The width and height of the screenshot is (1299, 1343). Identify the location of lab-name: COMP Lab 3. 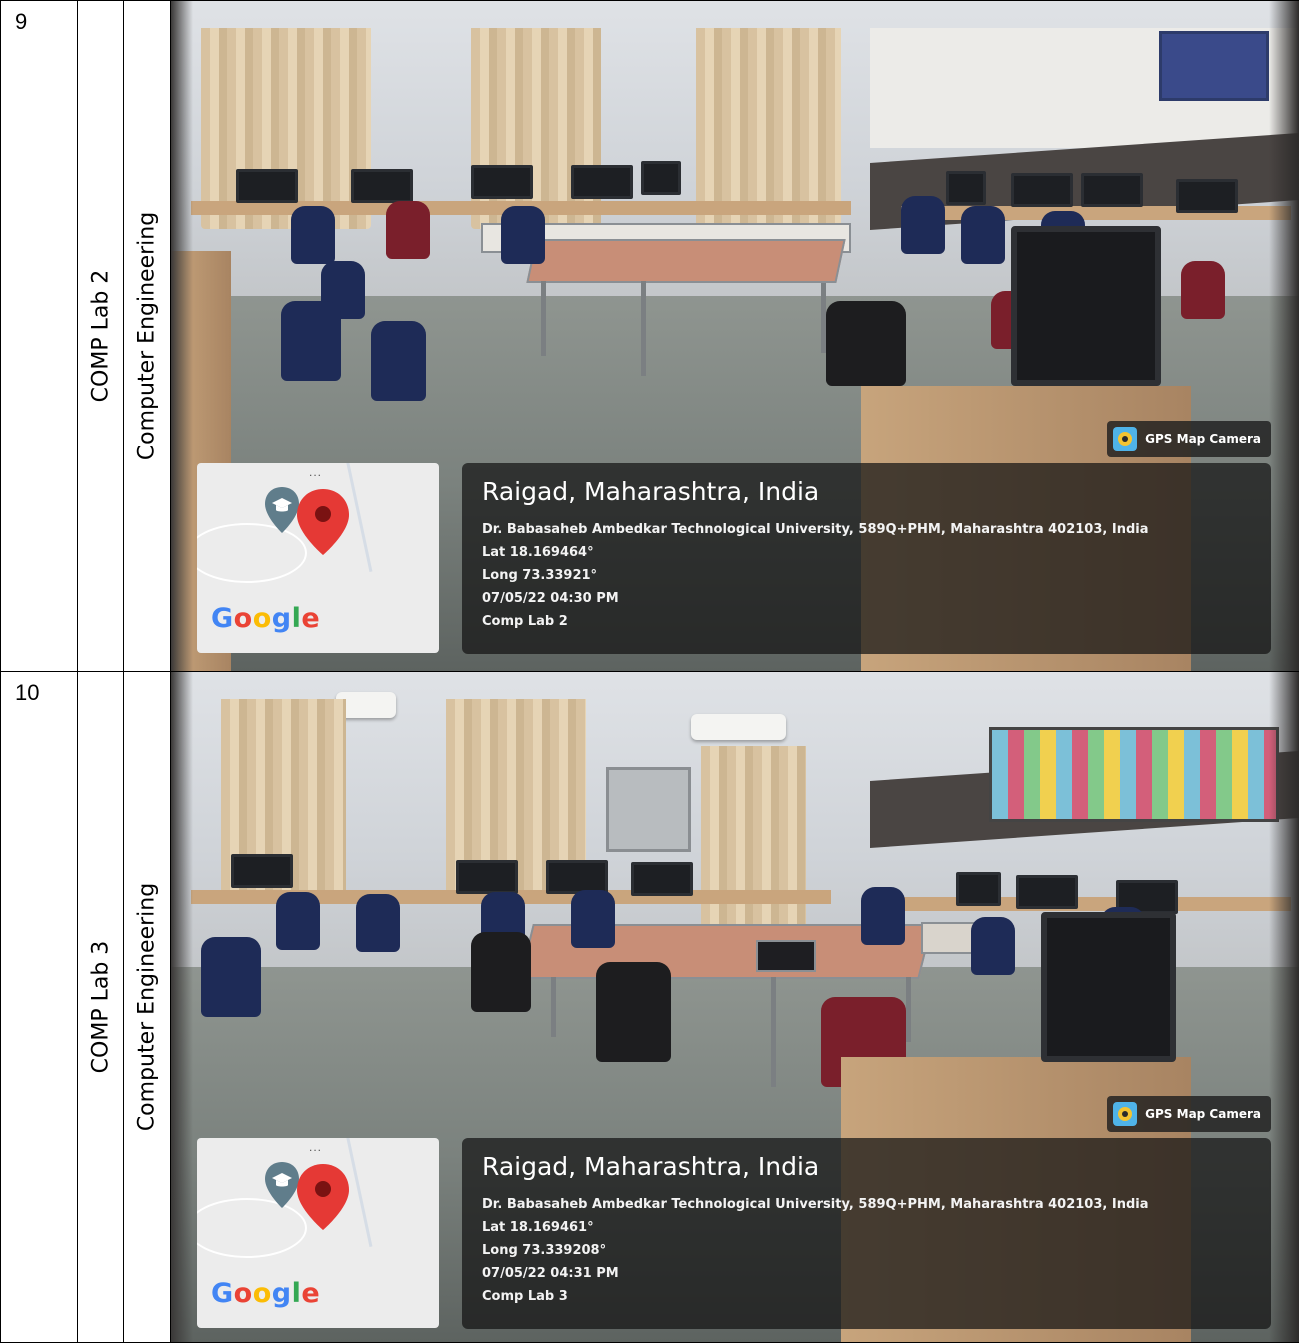
(100, 1007).